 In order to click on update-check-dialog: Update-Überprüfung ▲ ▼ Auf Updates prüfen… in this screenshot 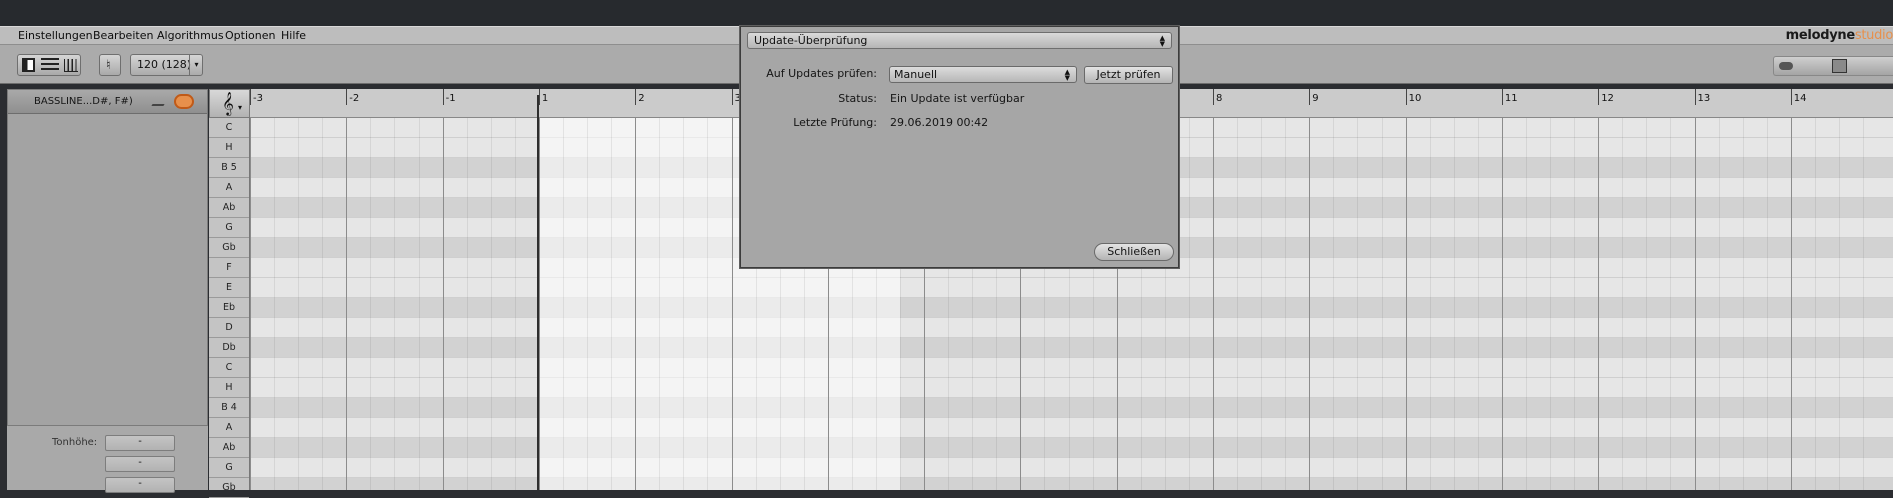, I will do `click(959, 147)`.